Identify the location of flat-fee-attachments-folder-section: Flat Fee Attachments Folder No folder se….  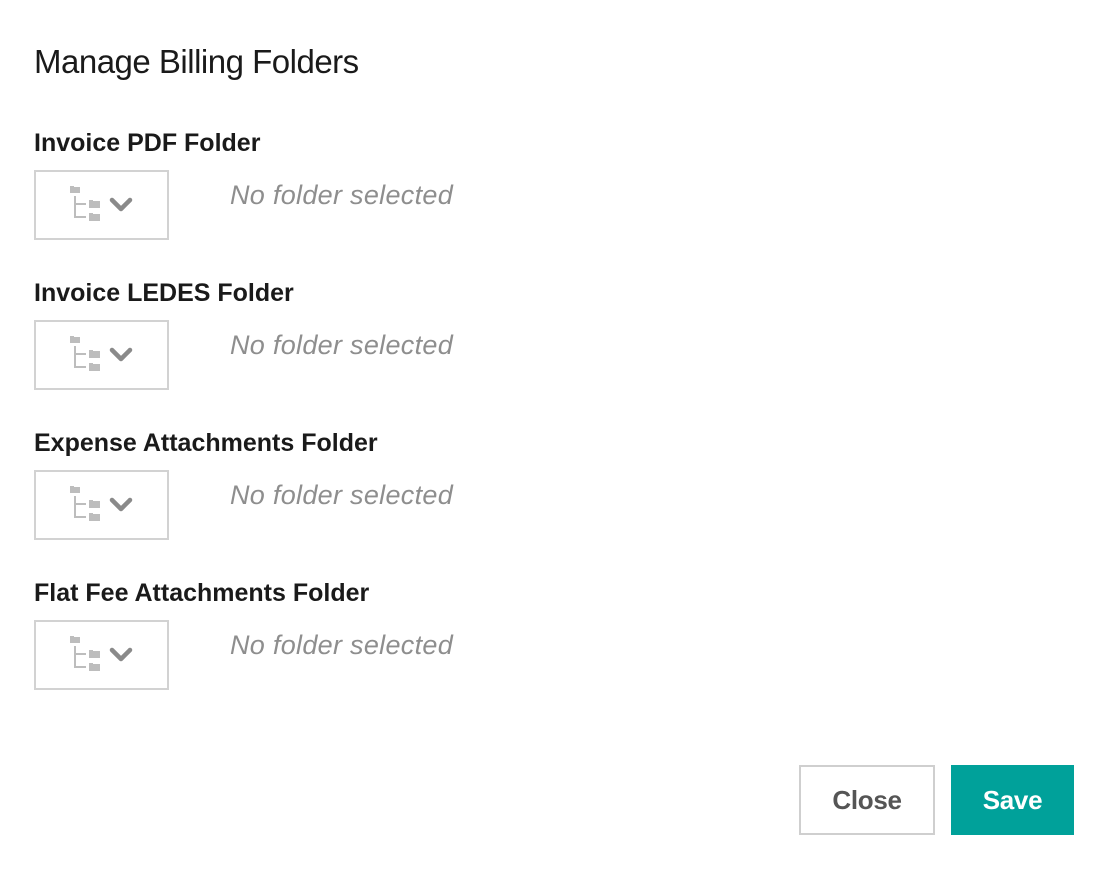
(384, 637).